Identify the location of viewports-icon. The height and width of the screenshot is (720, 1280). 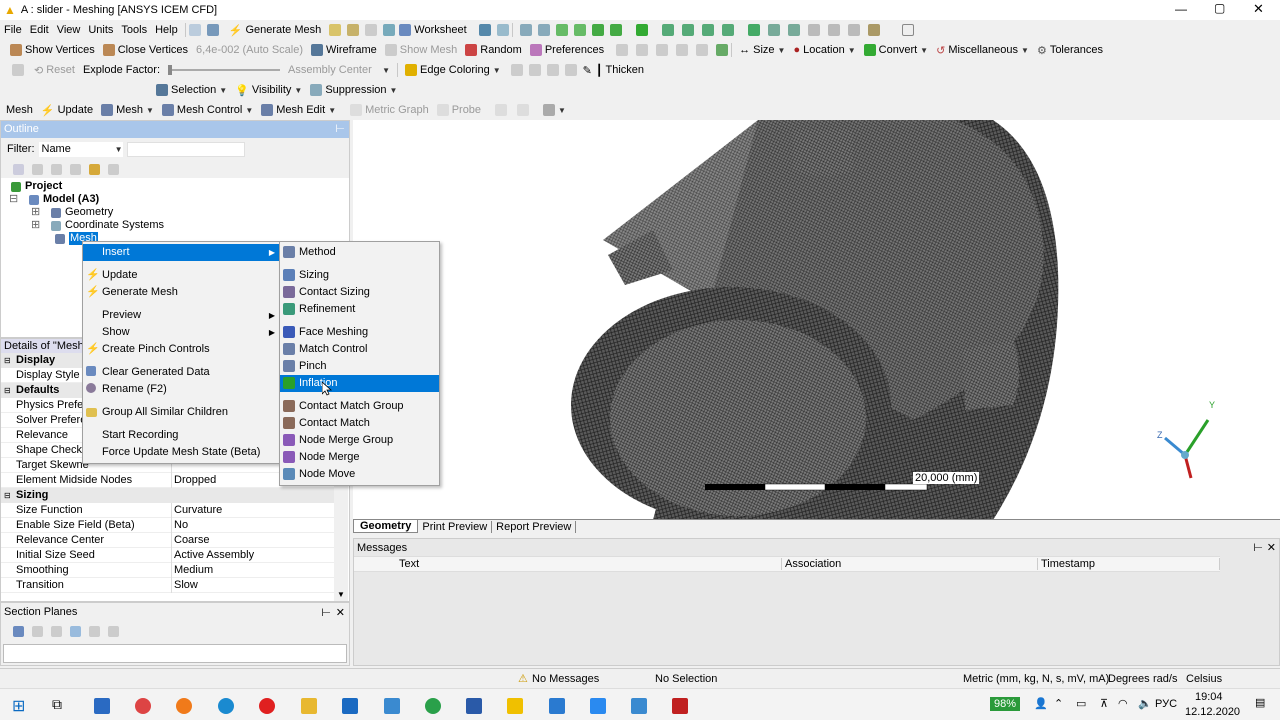
(873, 30).